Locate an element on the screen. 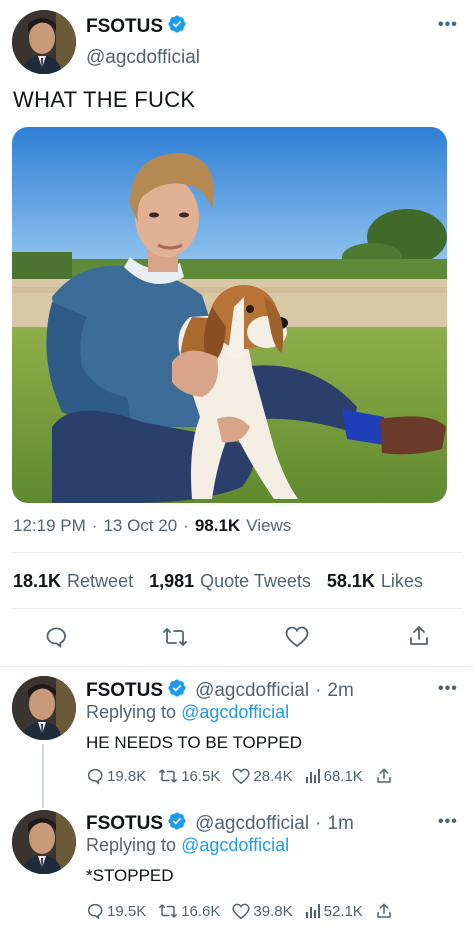  reply-metrics: 19.8K 16.5K 28.4K 68.1K is located at coordinates (251, 776).